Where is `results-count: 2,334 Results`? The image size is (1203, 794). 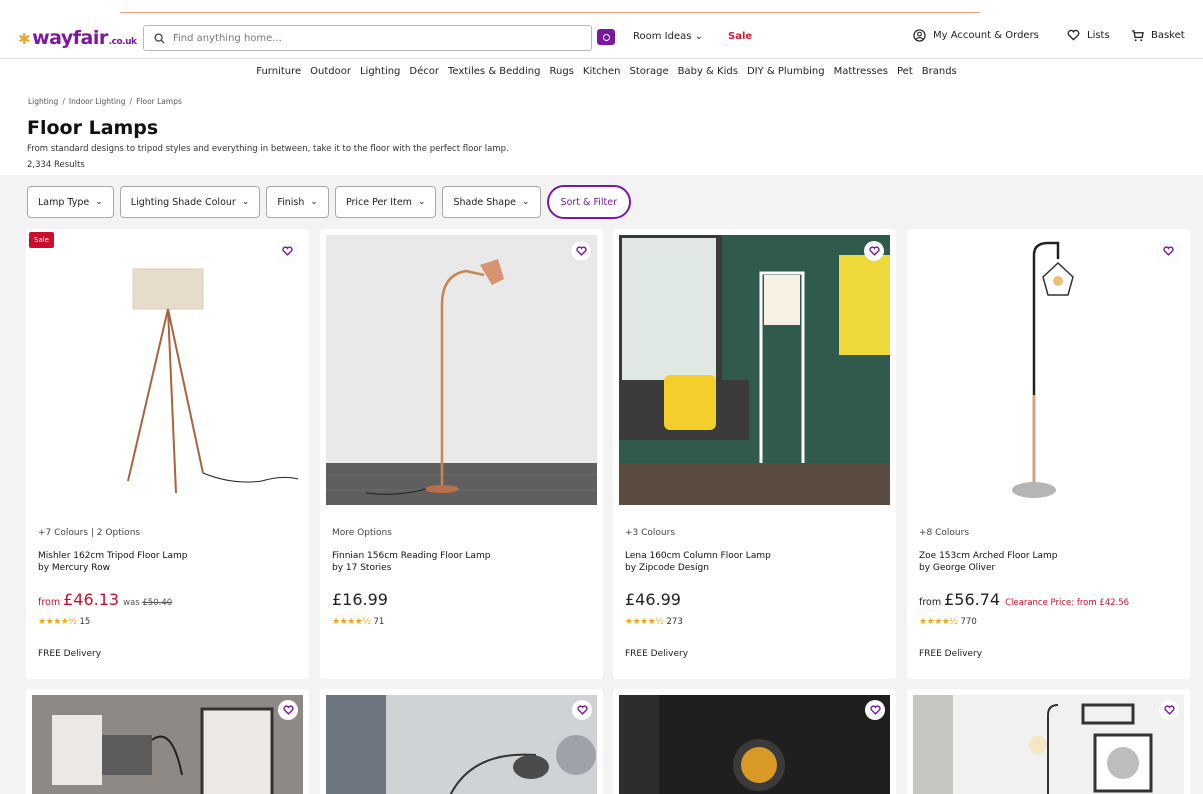 results-count: 2,334 Results is located at coordinates (56, 165).